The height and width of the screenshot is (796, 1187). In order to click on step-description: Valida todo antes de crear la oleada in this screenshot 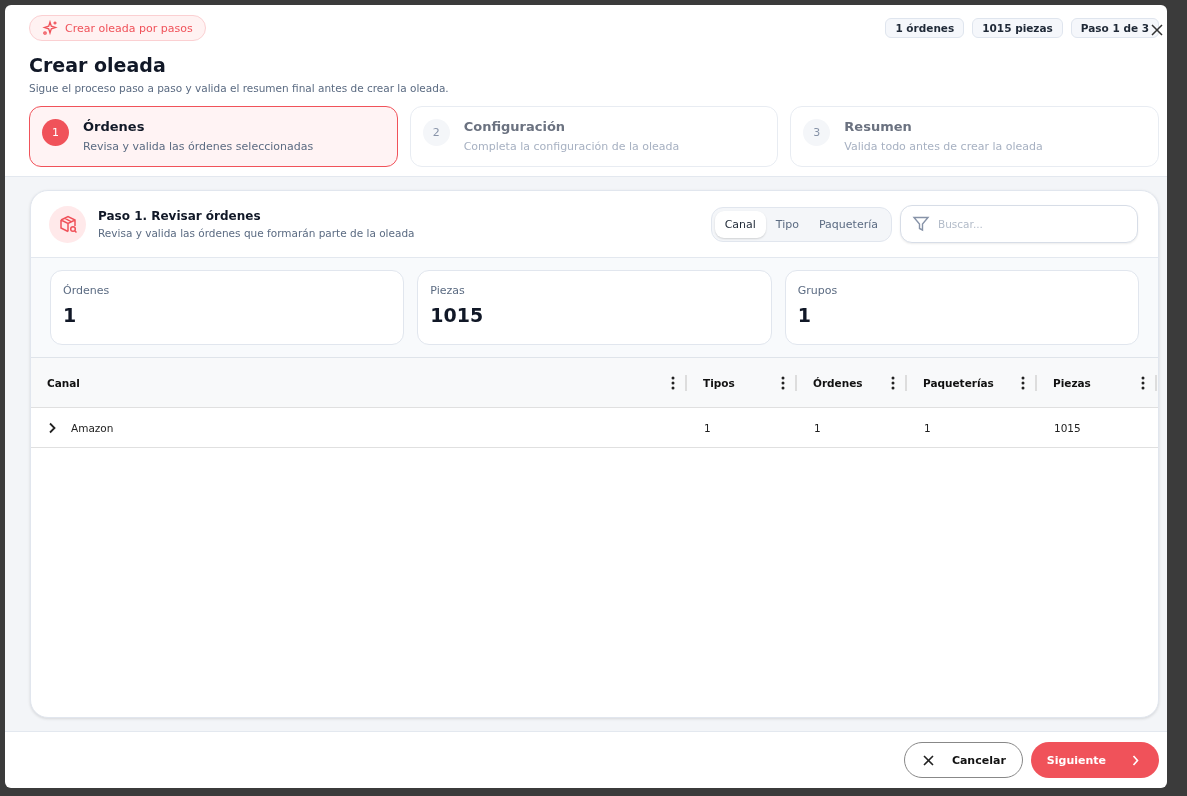, I will do `click(943, 146)`.